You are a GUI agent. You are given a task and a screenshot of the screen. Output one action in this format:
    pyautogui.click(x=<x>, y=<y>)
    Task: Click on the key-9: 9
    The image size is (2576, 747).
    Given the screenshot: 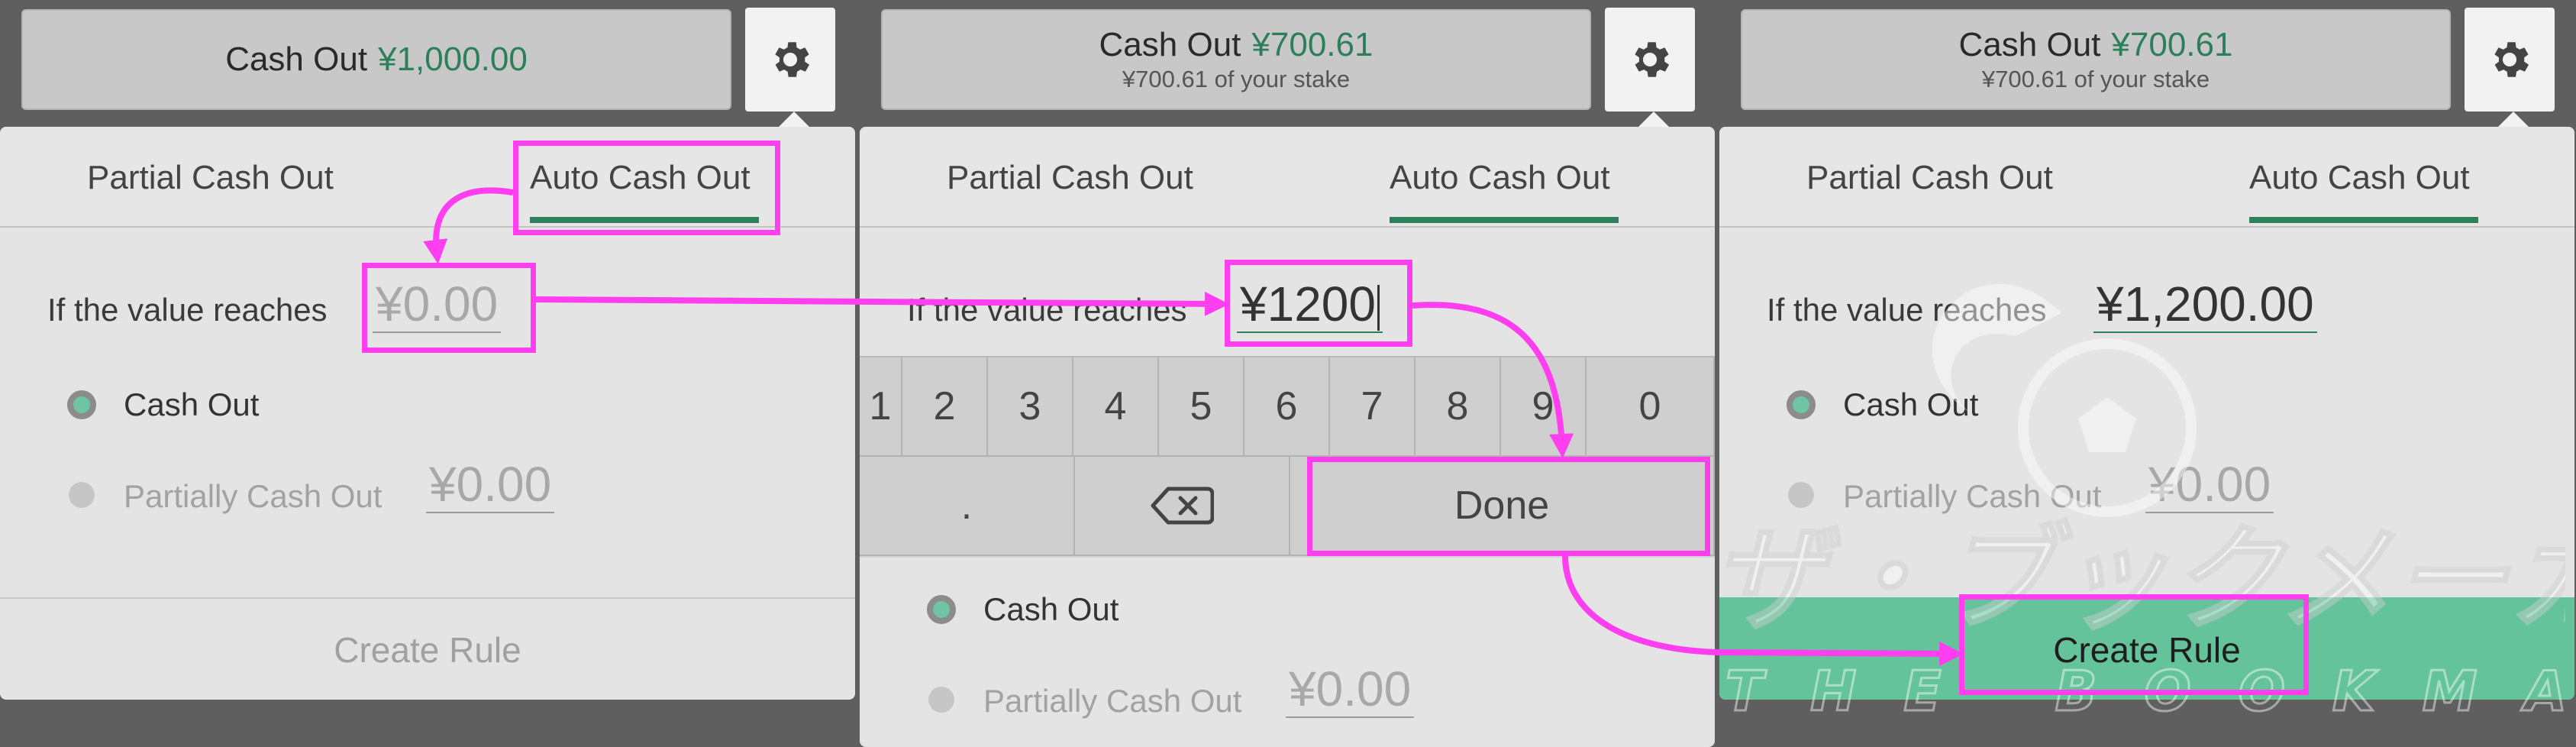 What is the action you would take?
    pyautogui.click(x=1544, y=407)
    